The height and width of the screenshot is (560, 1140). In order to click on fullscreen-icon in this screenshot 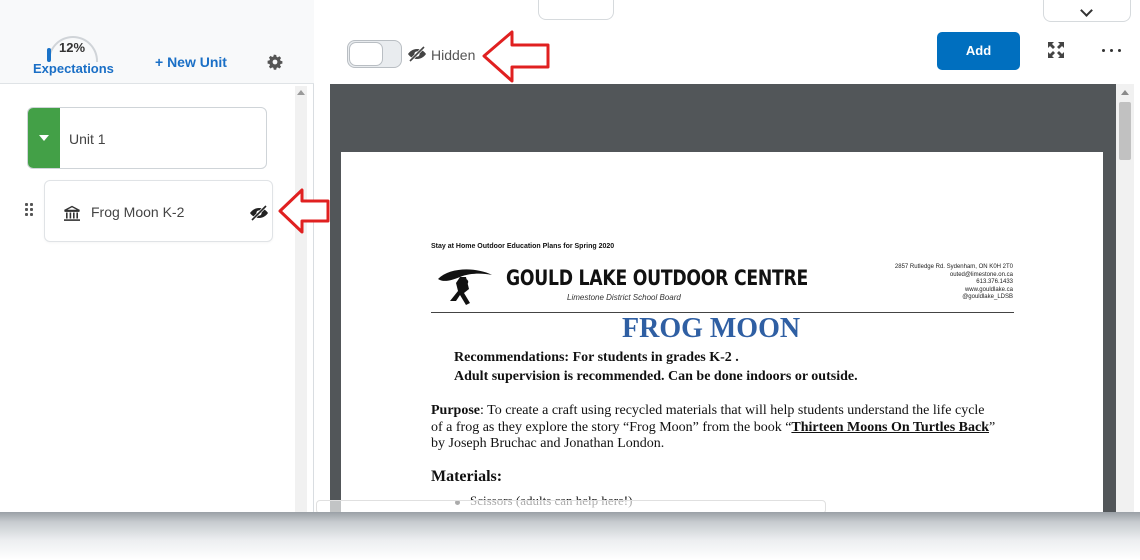, I will do `click(1056, 50)`.